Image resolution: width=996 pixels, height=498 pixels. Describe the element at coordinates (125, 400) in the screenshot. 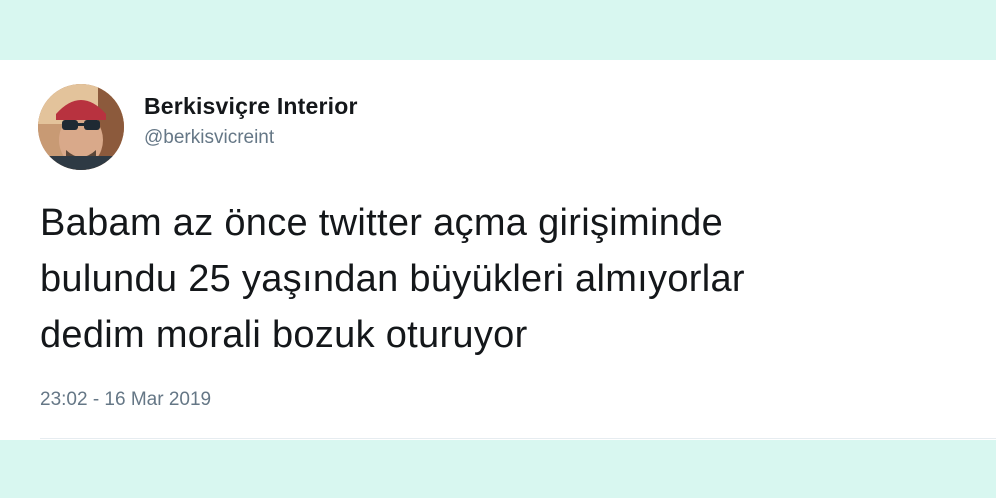

I see `tweet-timestamp: 23:02 - 16 Mar 2019` at that location.